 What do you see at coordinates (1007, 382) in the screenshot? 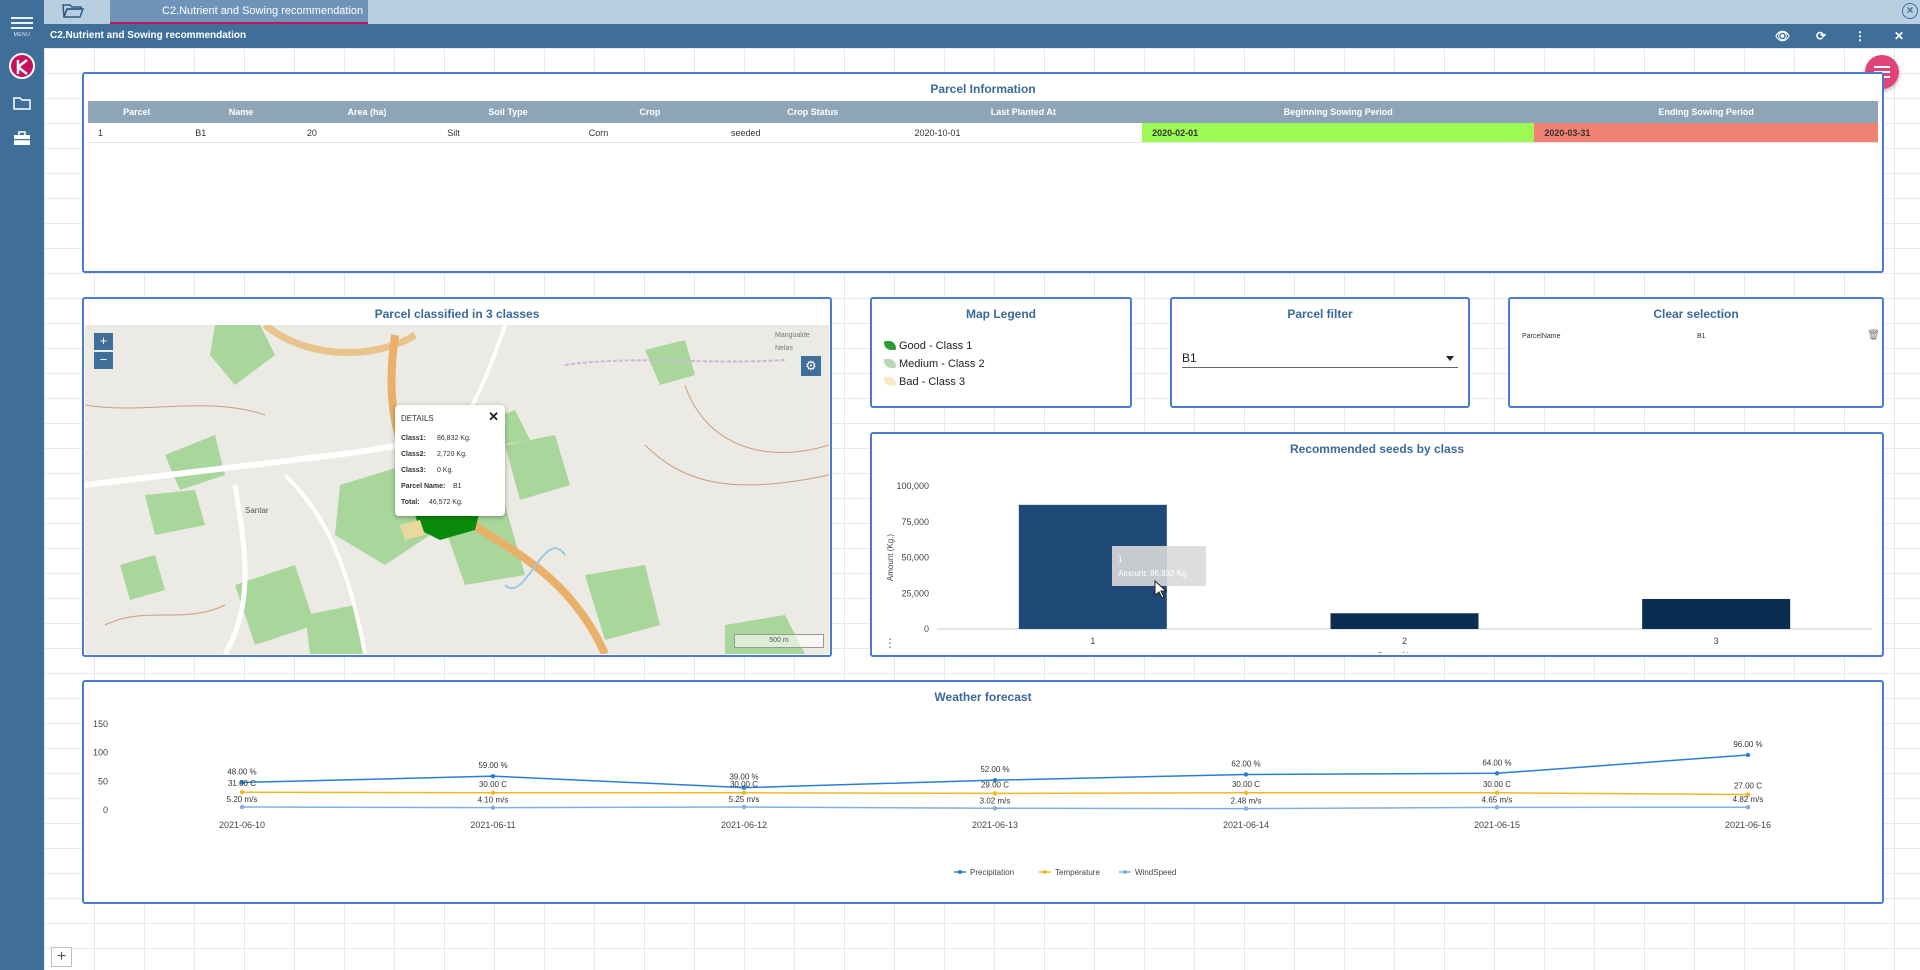
I see `legend-item: Bad - Class 3` at bounding box center [1007, 382].